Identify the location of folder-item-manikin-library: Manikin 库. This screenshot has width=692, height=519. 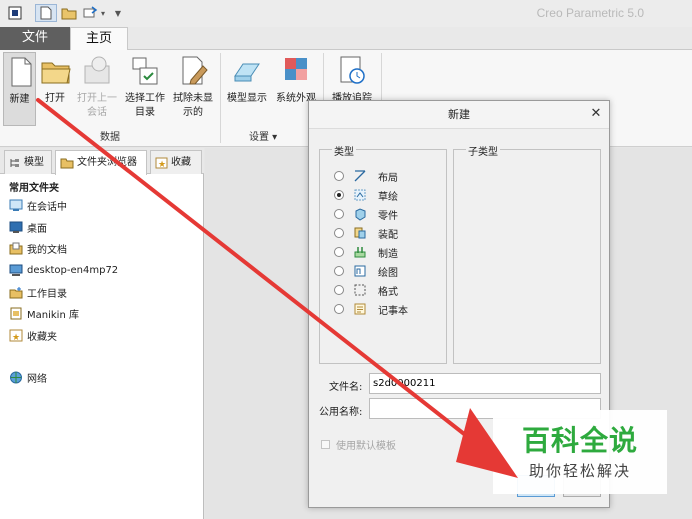
(44, 313).